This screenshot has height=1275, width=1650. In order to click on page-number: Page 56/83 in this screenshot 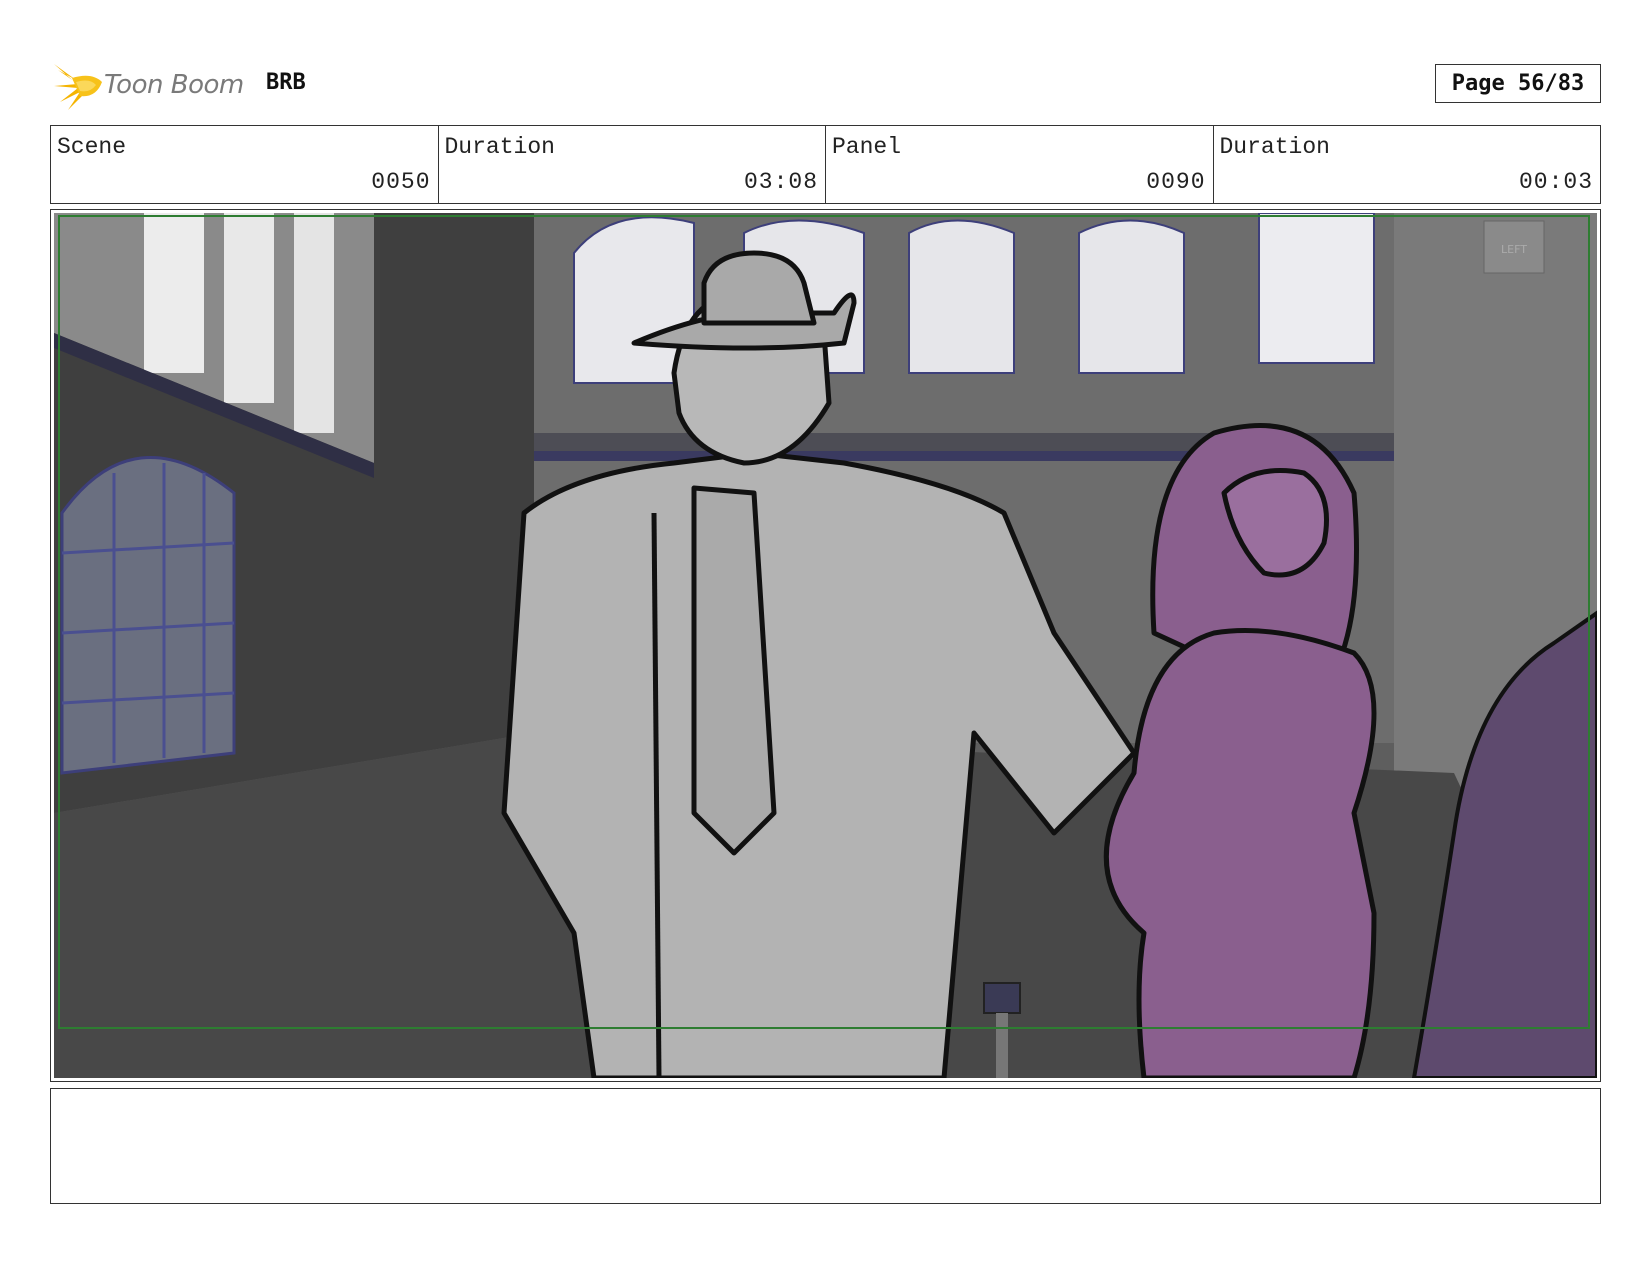, I will do `click(1518, 83)`.